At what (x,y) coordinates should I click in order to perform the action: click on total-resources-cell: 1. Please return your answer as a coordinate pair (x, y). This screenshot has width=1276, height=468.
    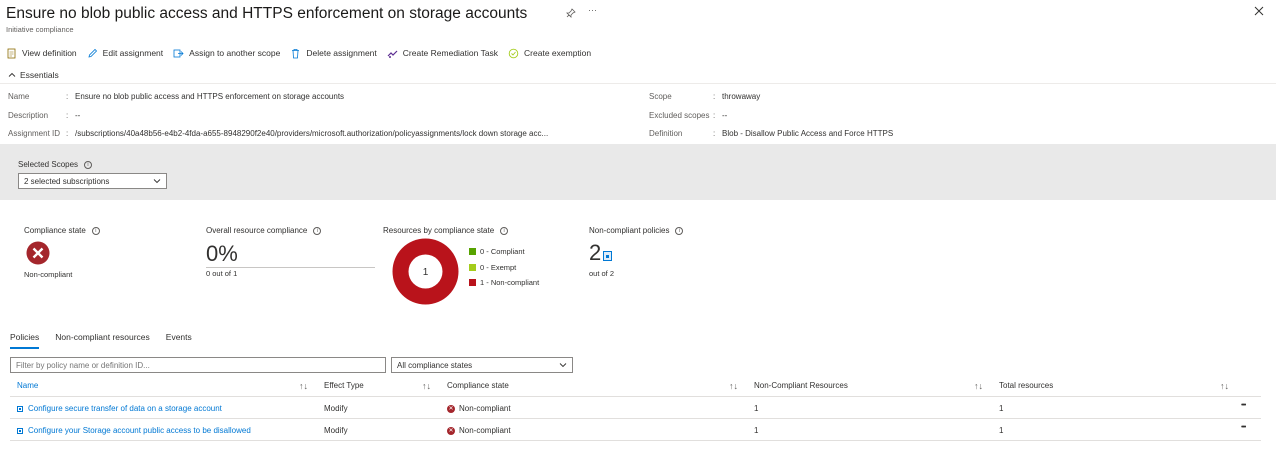
    Looking at the image, I should click on (1001, 408).